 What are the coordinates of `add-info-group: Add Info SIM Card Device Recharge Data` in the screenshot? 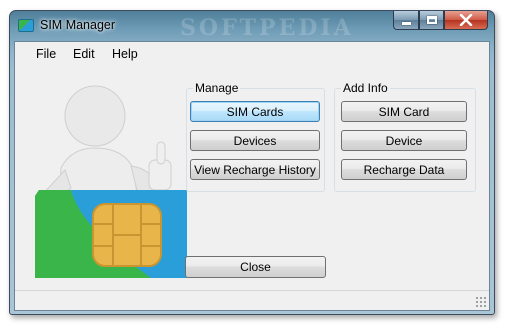 It's located at (405, 136).